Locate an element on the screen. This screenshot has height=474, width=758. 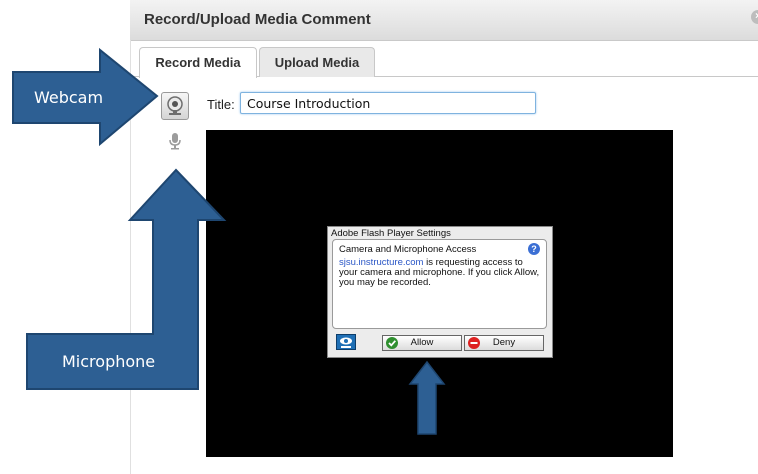
allow-callout-arrow is located at coordinates (427, 397).